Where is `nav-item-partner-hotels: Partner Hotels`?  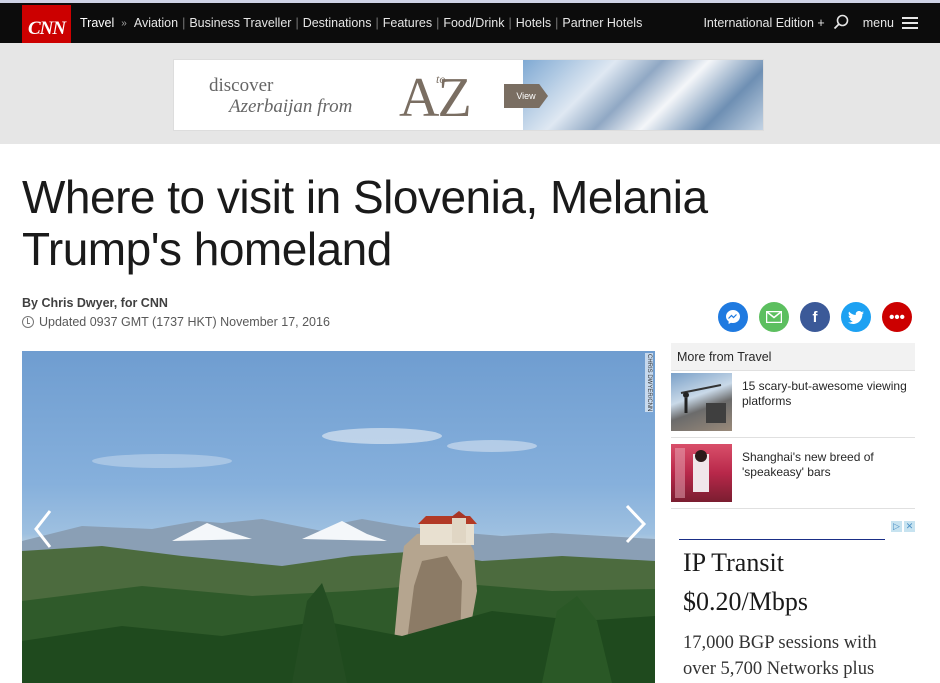 nav-item-partner-hotels: Partner Hotels is located at coordinates (602, 23).